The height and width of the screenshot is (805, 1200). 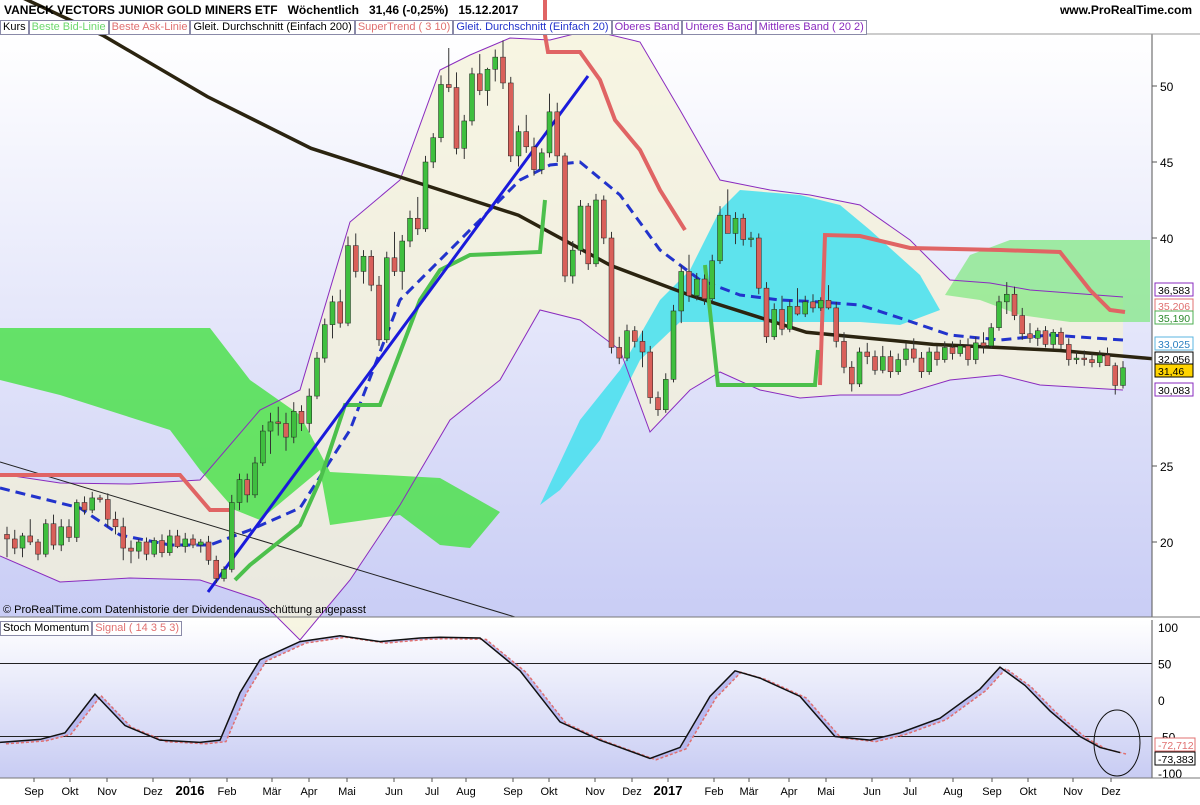 I want to click on legend-item: Kurs, so click(x=14, y=27).